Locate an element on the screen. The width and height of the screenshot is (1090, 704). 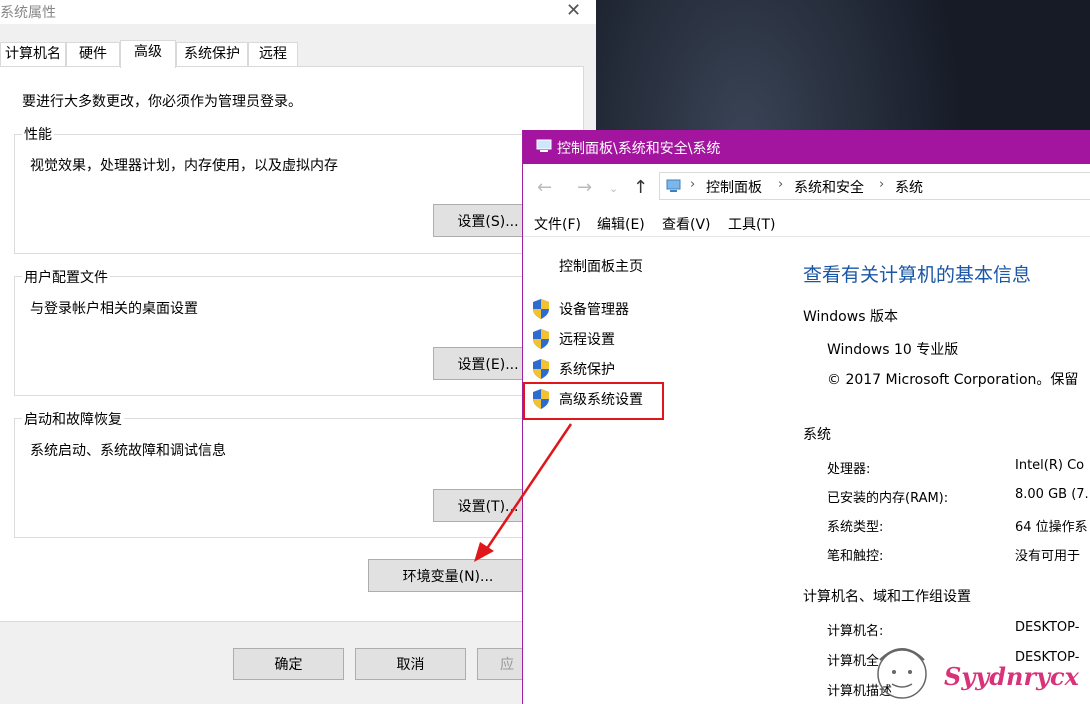
pen-touch-value: 没有可用于 is located at coordinates (1048, 556).